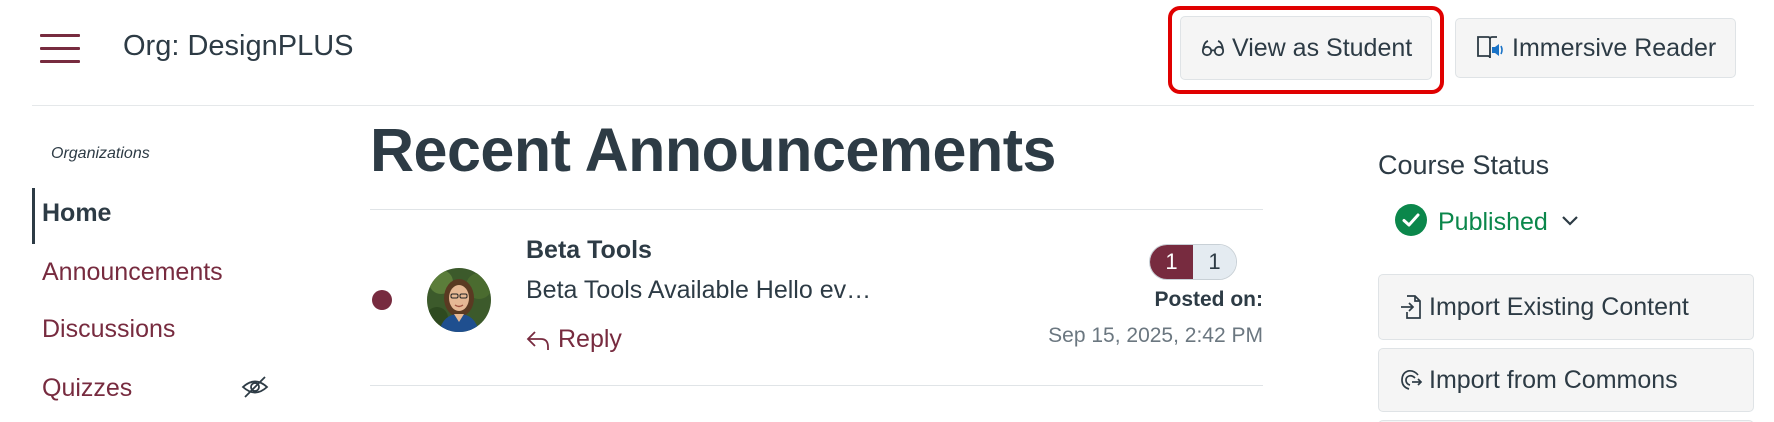 This screenshot has height=422, width=1774. I want to click on page-title: Recent Announcements, so click(713, 150).